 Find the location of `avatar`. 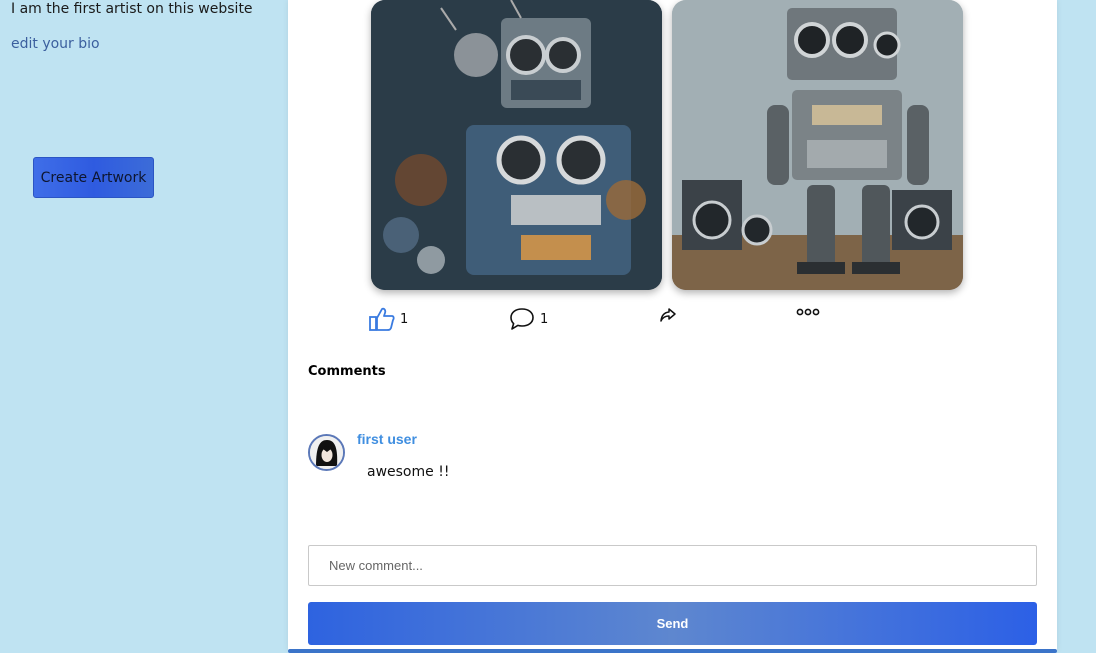

avatar is located at coordinates (326, 452).